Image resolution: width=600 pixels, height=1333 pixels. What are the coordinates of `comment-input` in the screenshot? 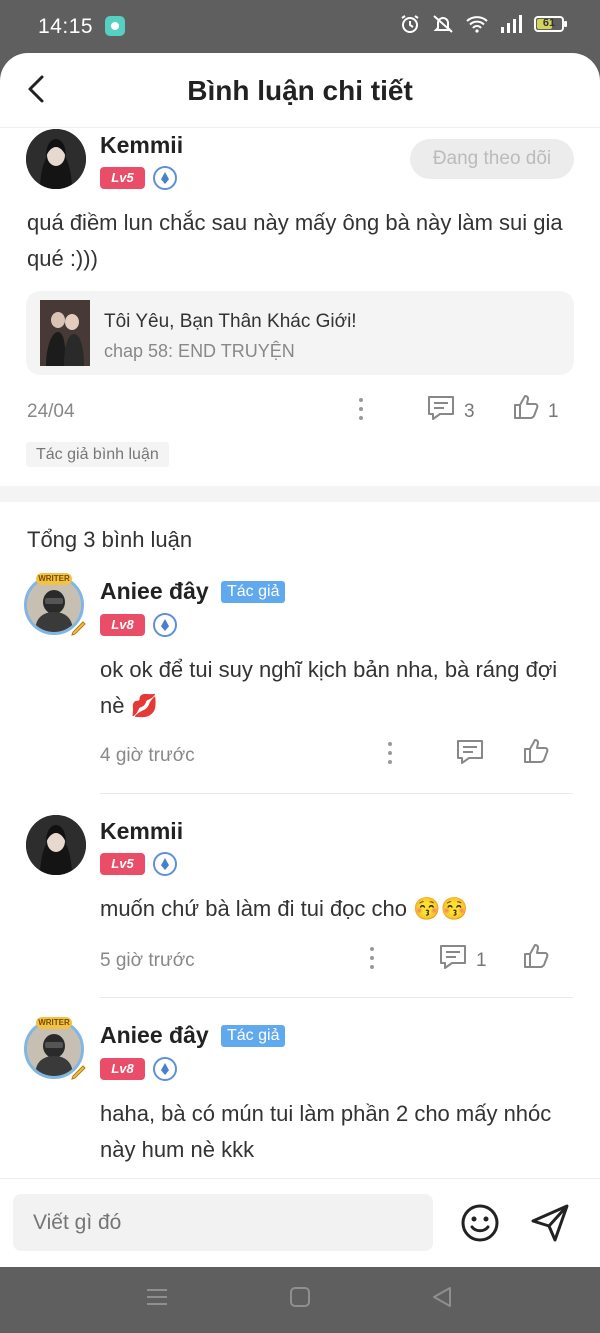 It's located at (223, 1222).